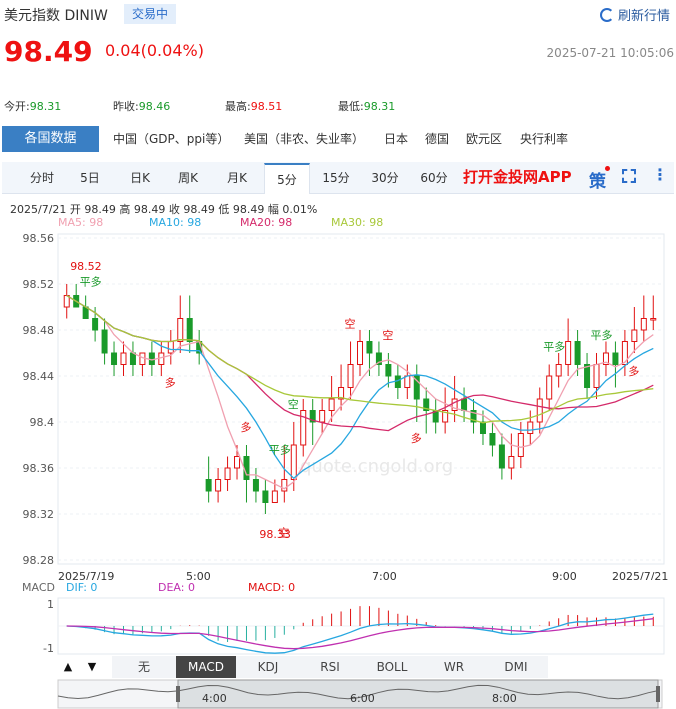 This screenshot has width=676, height=709. I want to click on tab-30min: 30分, so click(385, 178).